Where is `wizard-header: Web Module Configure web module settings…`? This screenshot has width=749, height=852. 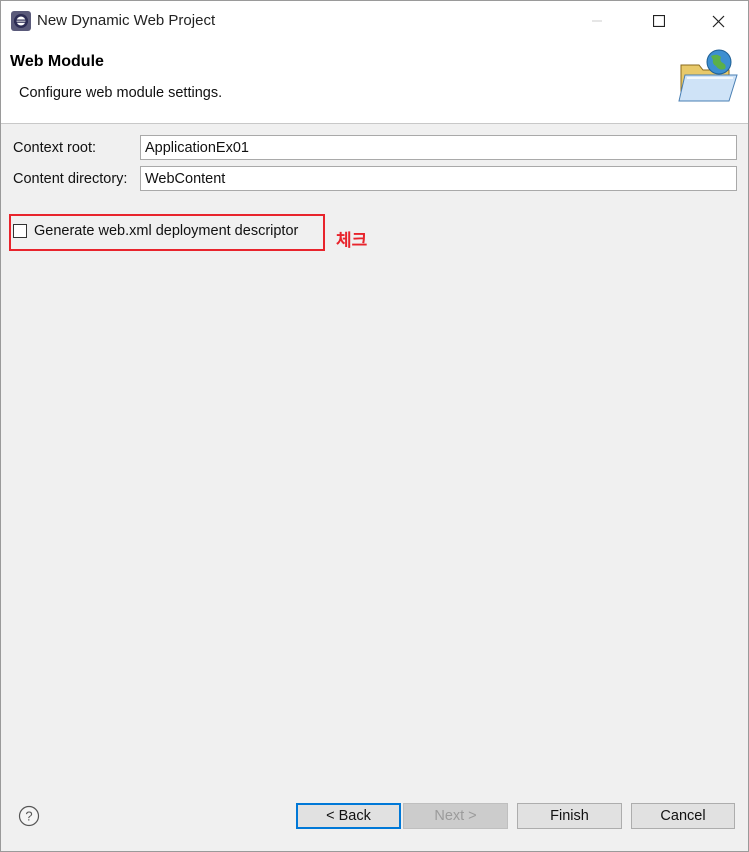 wizard-header: Web Module Configure web module settings… is located at coordinates (374, 82).